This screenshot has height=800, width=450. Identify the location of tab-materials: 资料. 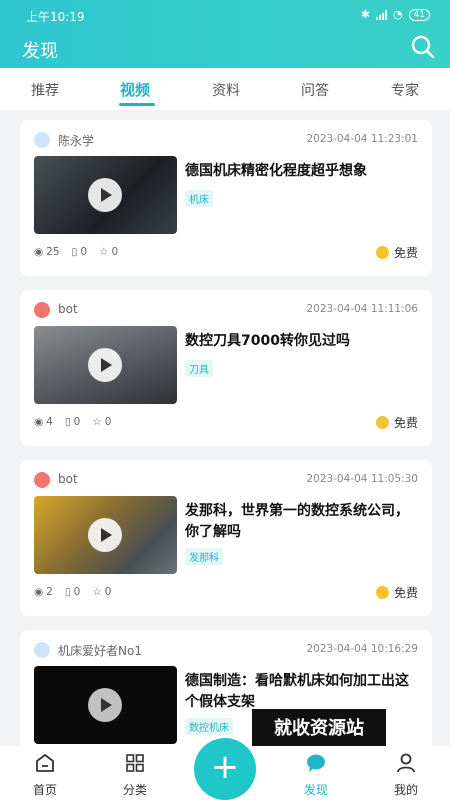
(226, 90).